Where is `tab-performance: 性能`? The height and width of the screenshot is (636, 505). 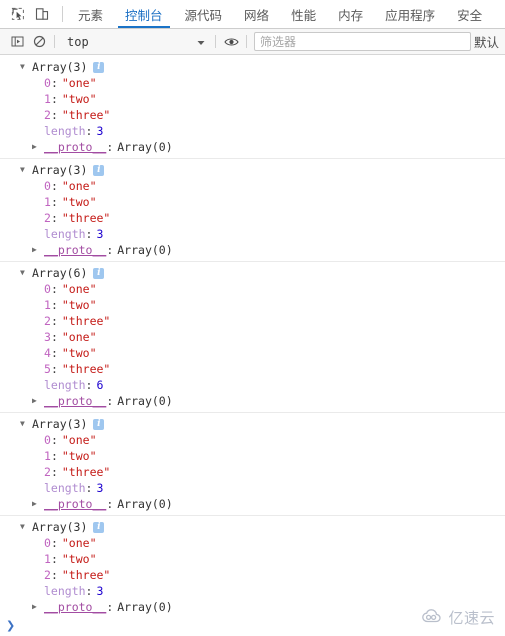 tab-performance: 性能 is located at coordinates (303, 14).